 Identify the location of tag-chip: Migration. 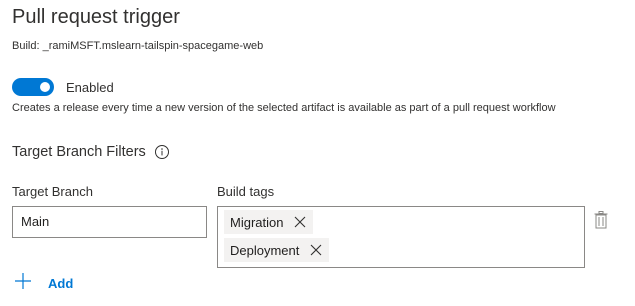
(269, 222).